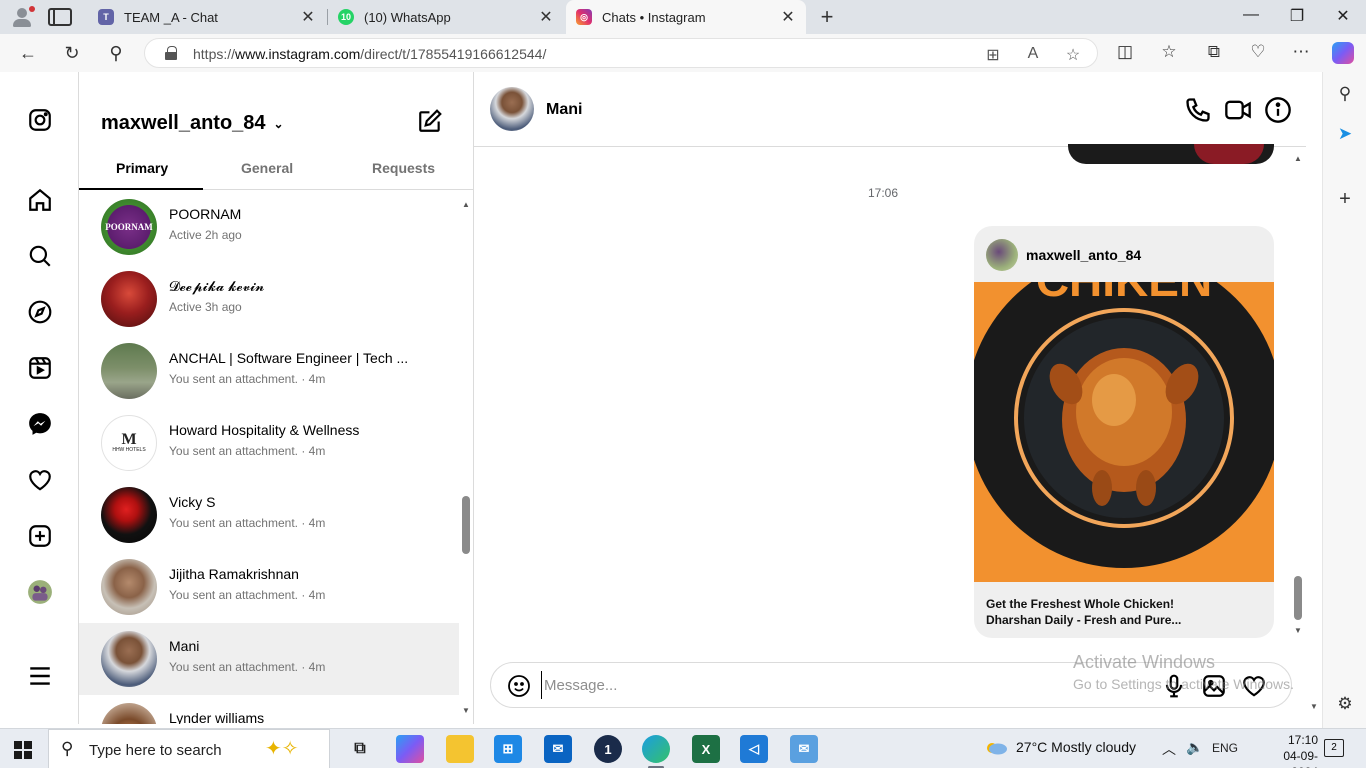 The image size is (1366, 768). I want to click on tab-primary: Primary, so click(142, 168).